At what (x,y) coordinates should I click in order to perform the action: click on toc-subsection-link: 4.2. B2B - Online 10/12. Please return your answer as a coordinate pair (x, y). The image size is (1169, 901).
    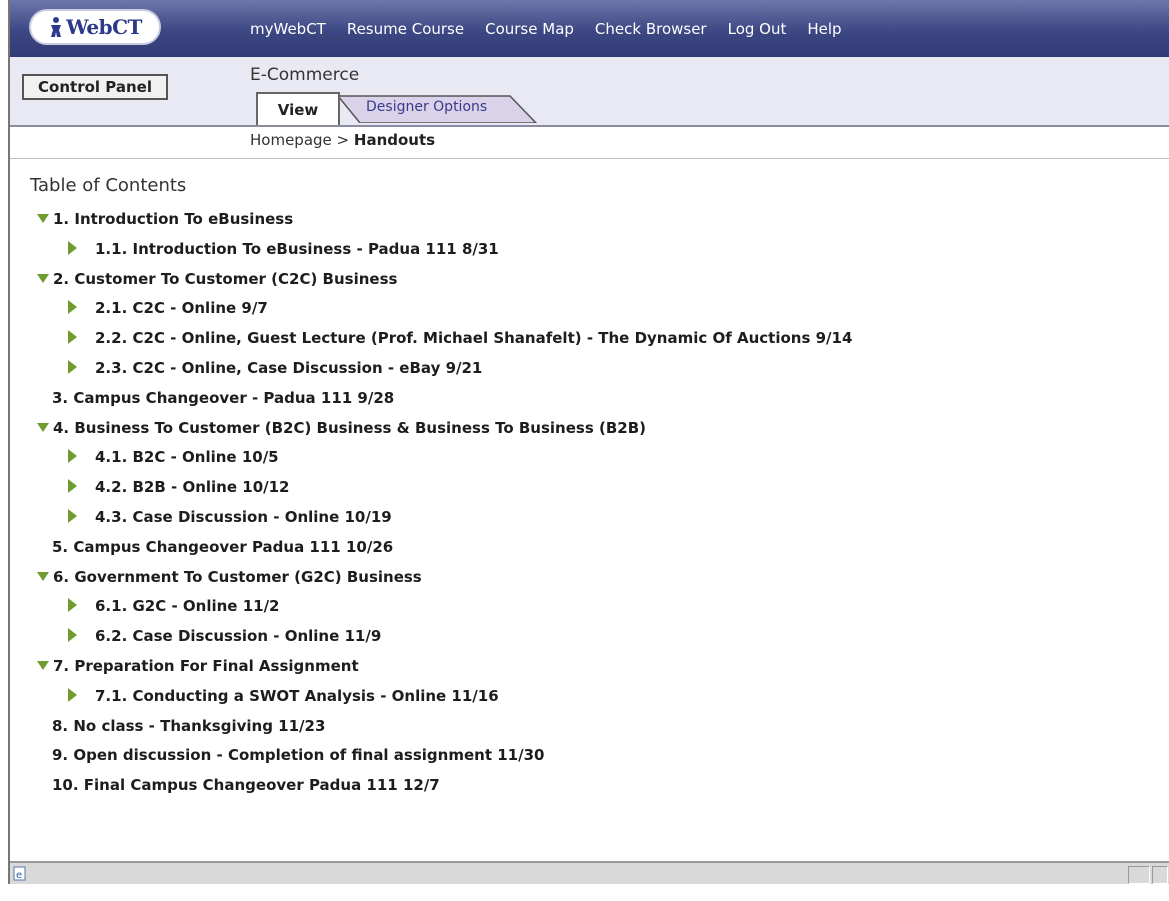
    Looking at the image, I should click on (192, 487).